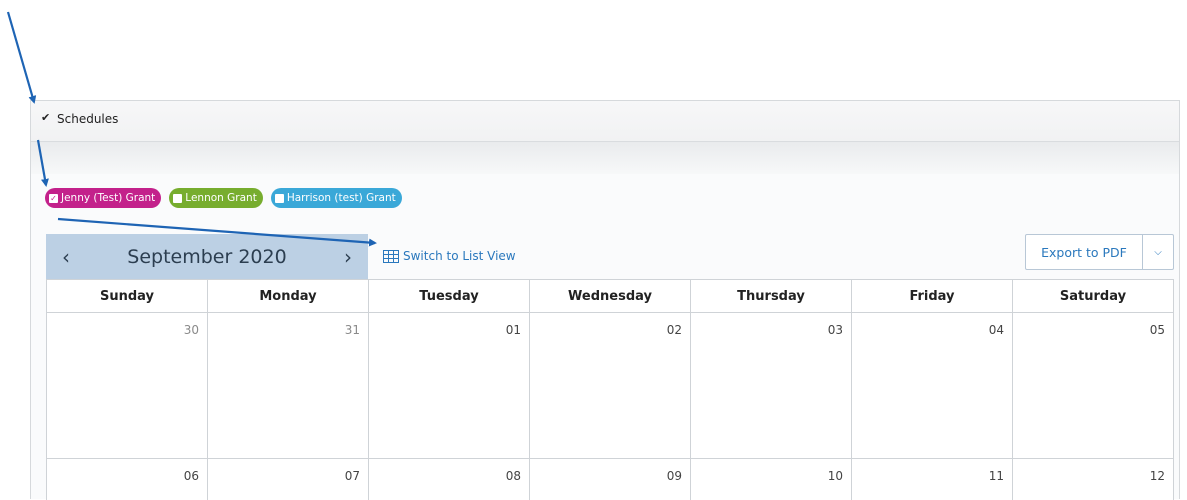 The image size is (1187, 500). What do you see at coordinates (288, 479) in the screenshot?
I see `day-cell: 07` at bounding box center [288, 479].